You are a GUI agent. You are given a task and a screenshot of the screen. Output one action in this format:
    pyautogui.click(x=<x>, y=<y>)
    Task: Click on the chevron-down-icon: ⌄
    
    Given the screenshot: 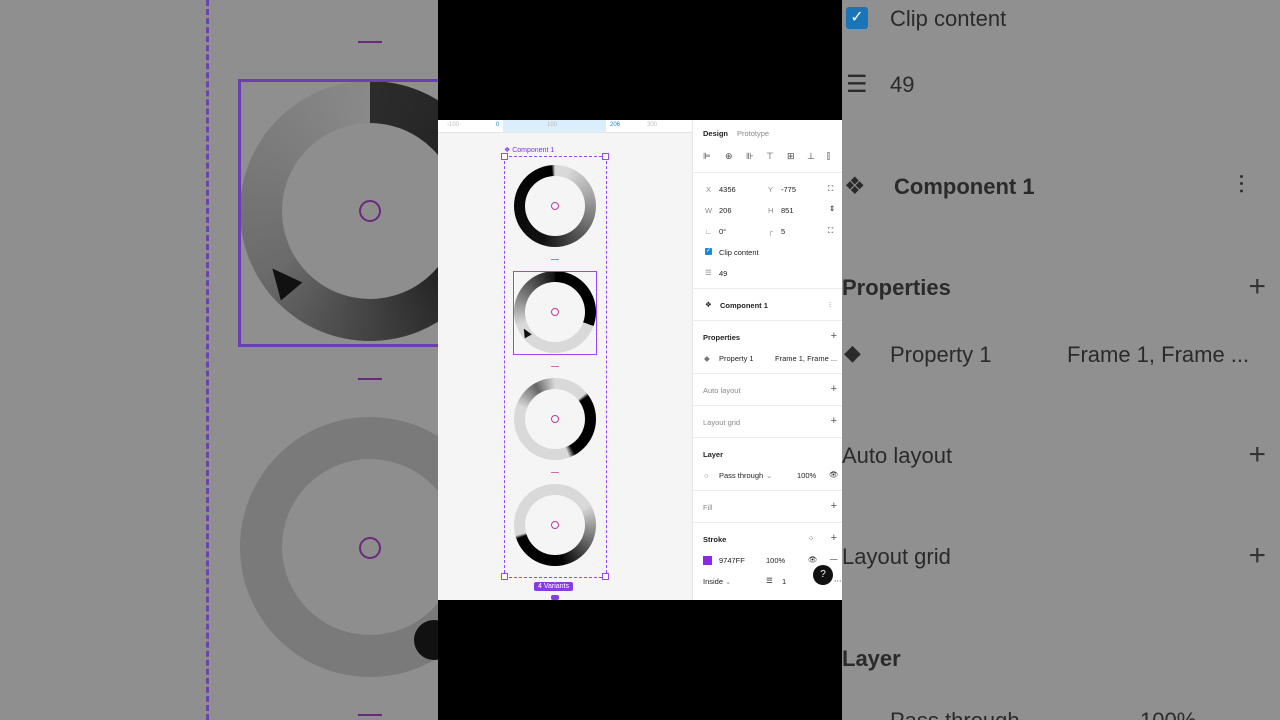 What is the action you would take?
    pyautogui.click(x=769, y=475)
    